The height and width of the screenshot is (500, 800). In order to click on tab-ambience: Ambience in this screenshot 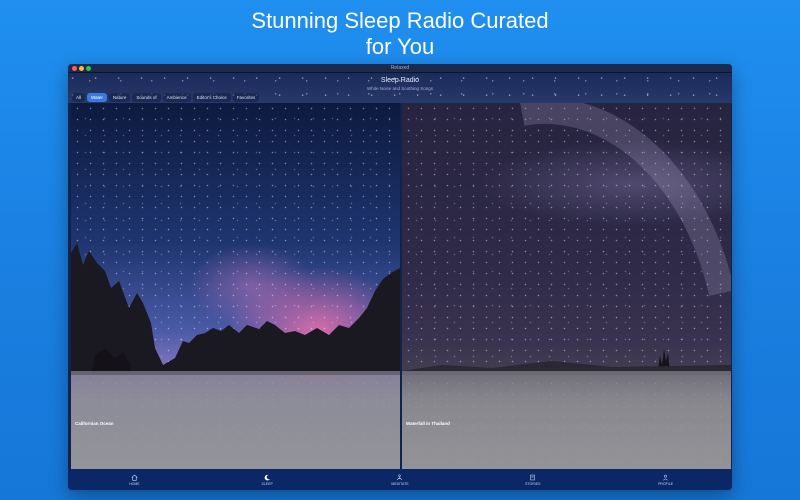, I will do `click(176, 97)`.